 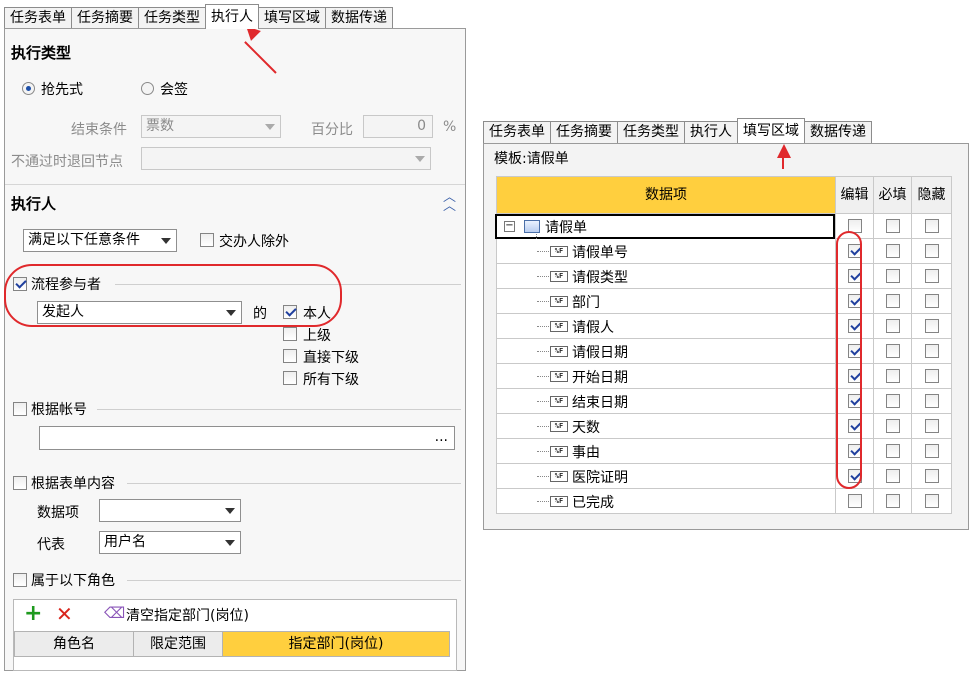 What do you see at coordinates (84, 240) in the screenshot?
I see `condition-value: 满足以下任意条件` at bounding box center [84, 240].